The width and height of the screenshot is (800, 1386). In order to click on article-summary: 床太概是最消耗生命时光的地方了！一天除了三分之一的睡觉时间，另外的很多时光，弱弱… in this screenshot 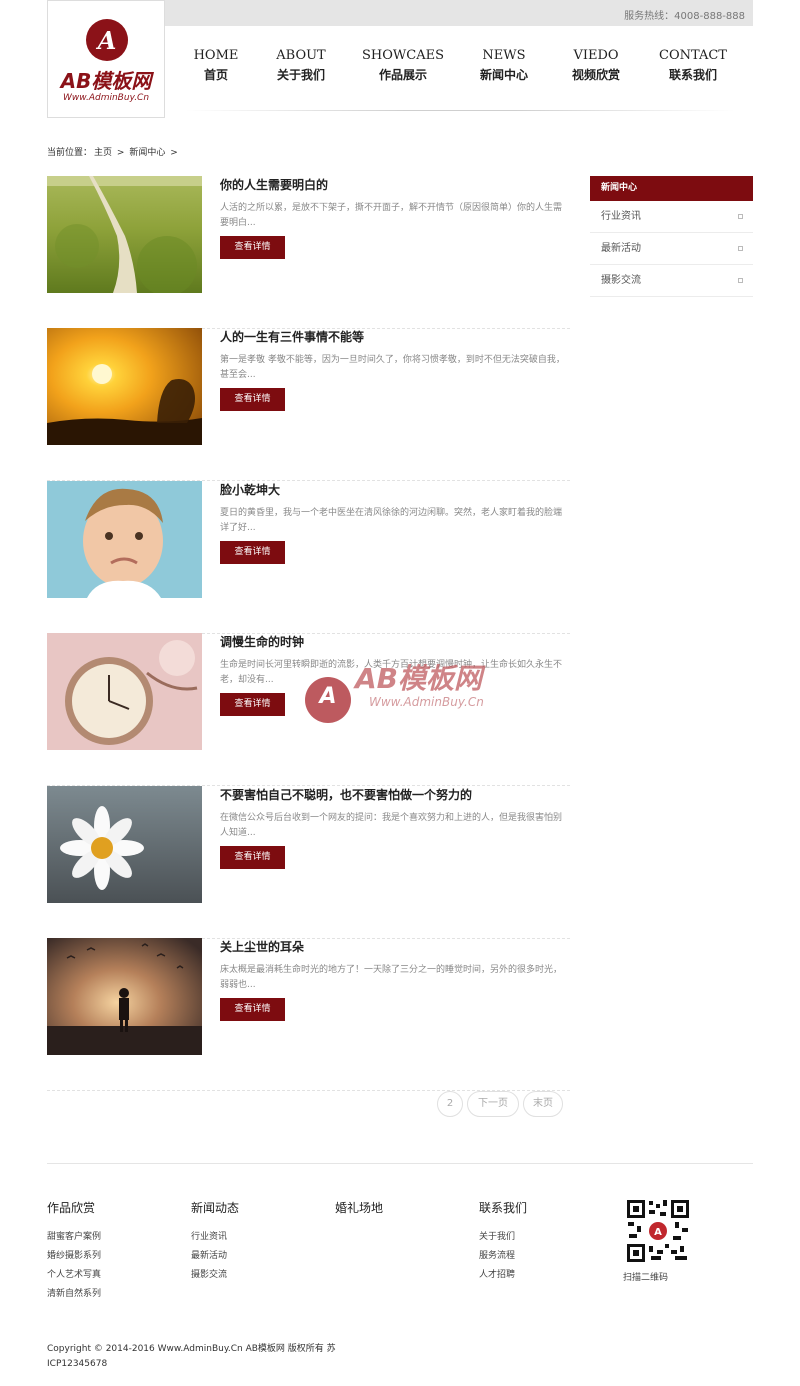, I will do `click(391, 977)`.